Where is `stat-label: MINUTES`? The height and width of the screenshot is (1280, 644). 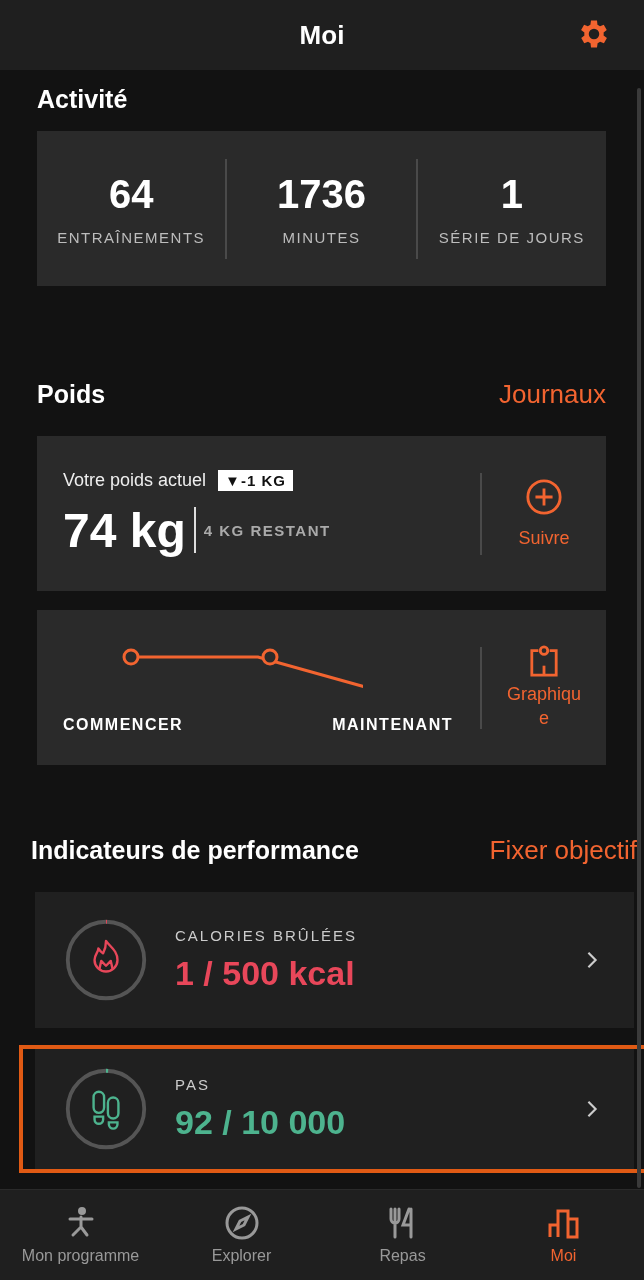
stat-label: MINUTES is located at coordinates (321, 237).